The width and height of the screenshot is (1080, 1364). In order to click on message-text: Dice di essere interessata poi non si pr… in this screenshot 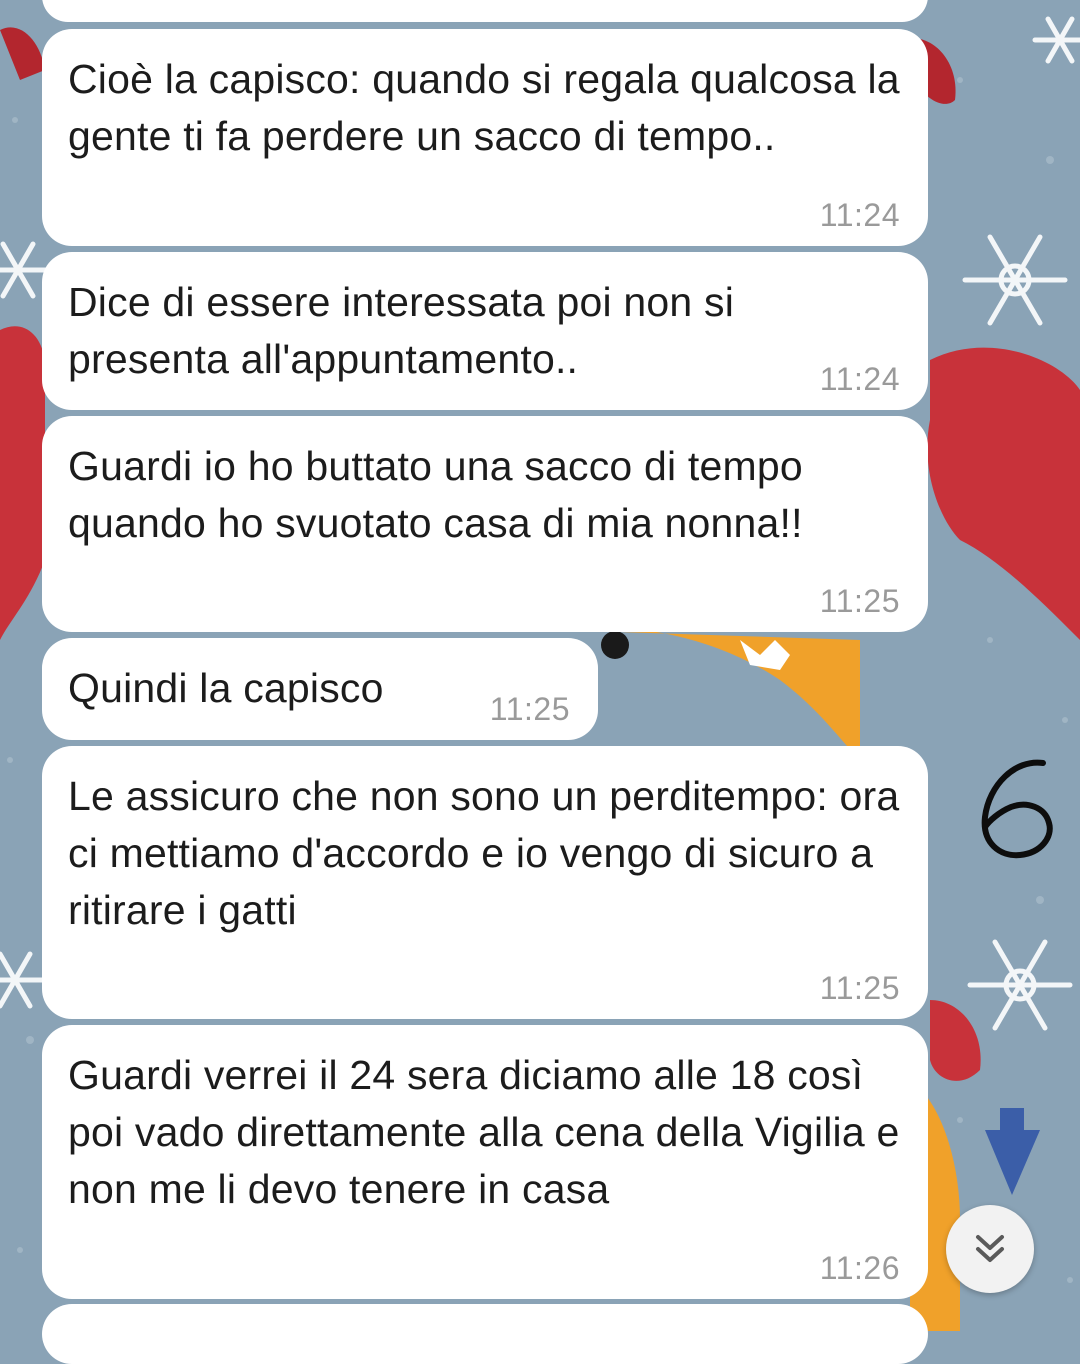, I will do `click(407, 330)`.